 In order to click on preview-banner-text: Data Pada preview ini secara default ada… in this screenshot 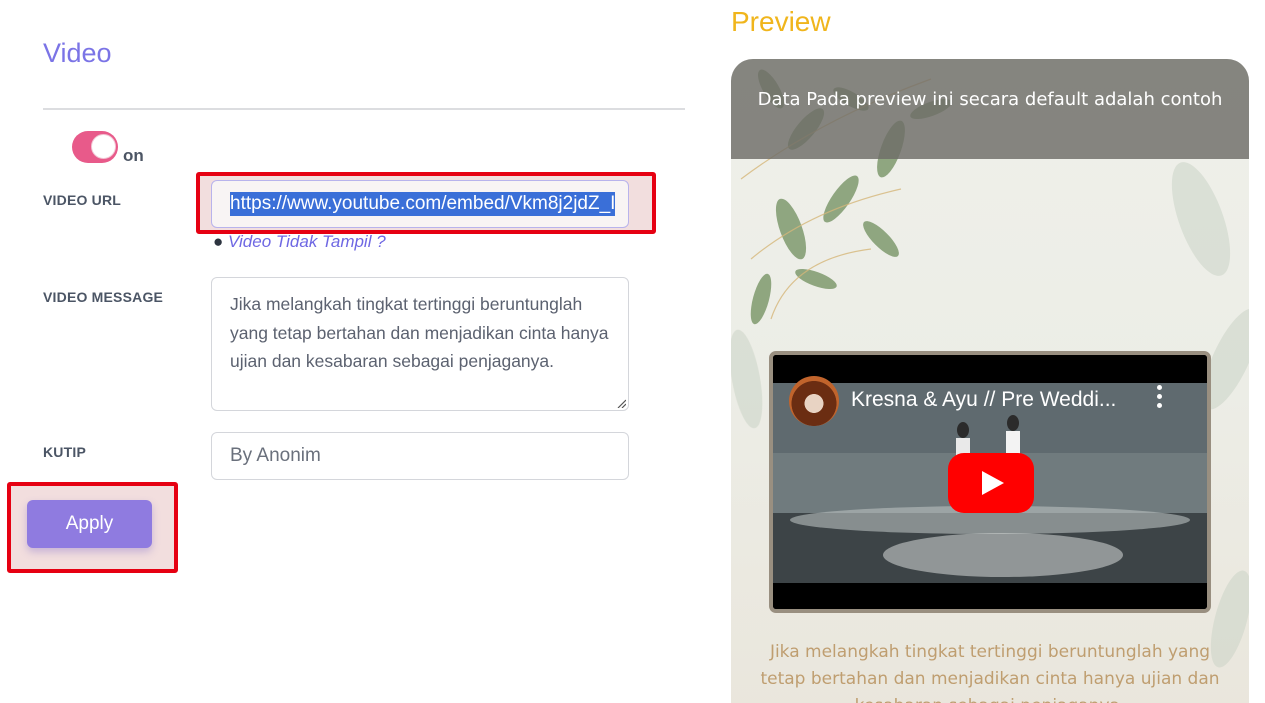, I will do `click(990, 99)`.